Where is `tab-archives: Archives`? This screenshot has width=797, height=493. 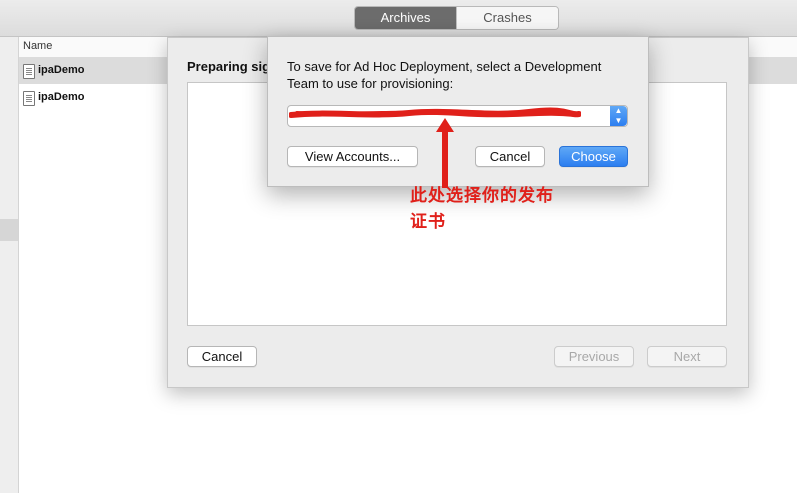 tab-archives: Archives is located at coordinates (405, 18).